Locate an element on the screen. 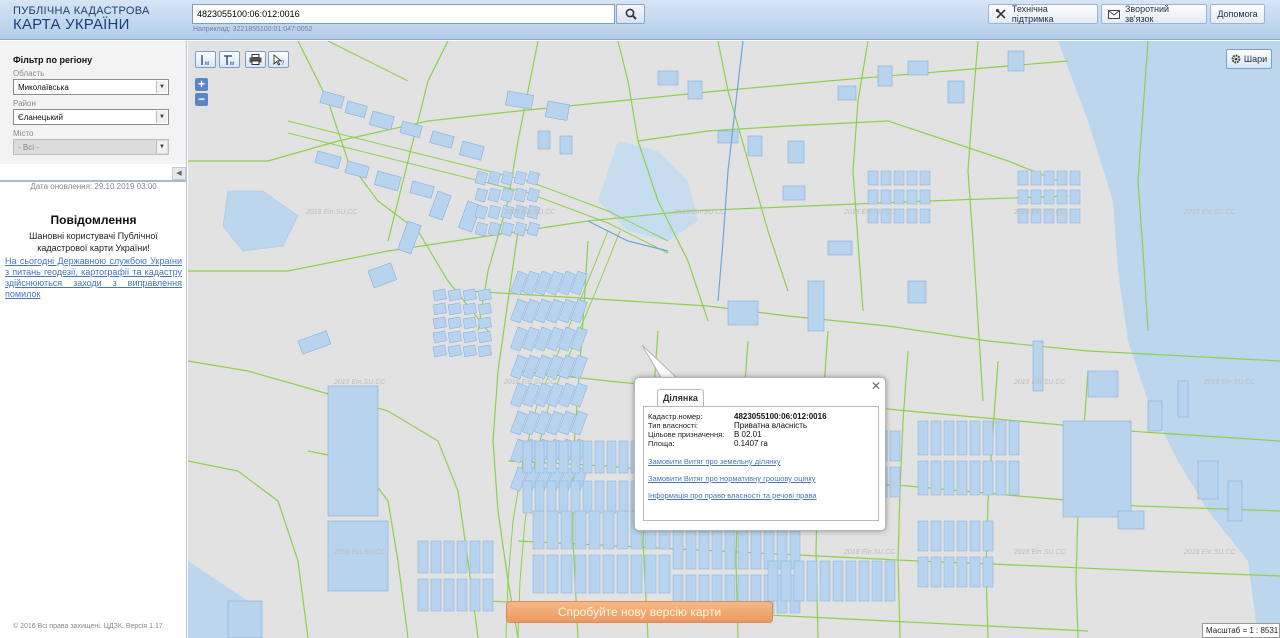 The image size is (1280, 638). collapse-sidebar-button: ◀ is located at coordinates (179, 173).